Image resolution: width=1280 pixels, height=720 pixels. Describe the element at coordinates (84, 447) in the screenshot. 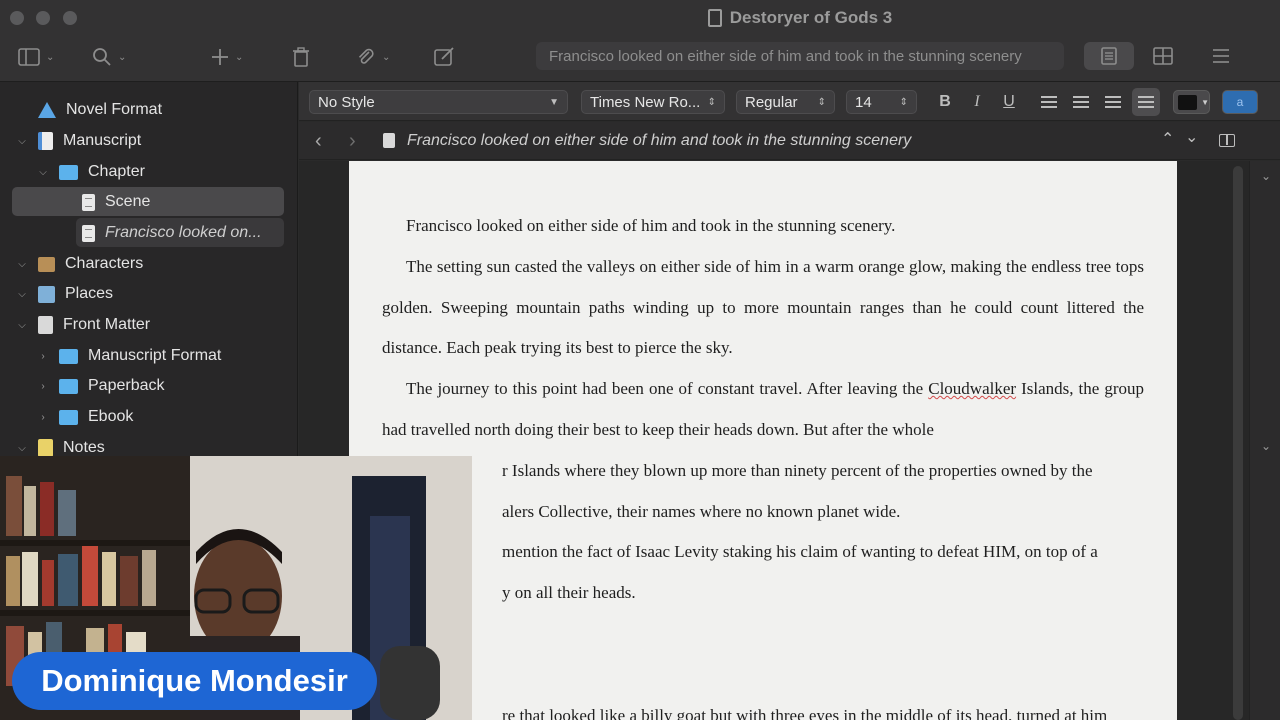

I see `binder-item-label: Notes` at that location.